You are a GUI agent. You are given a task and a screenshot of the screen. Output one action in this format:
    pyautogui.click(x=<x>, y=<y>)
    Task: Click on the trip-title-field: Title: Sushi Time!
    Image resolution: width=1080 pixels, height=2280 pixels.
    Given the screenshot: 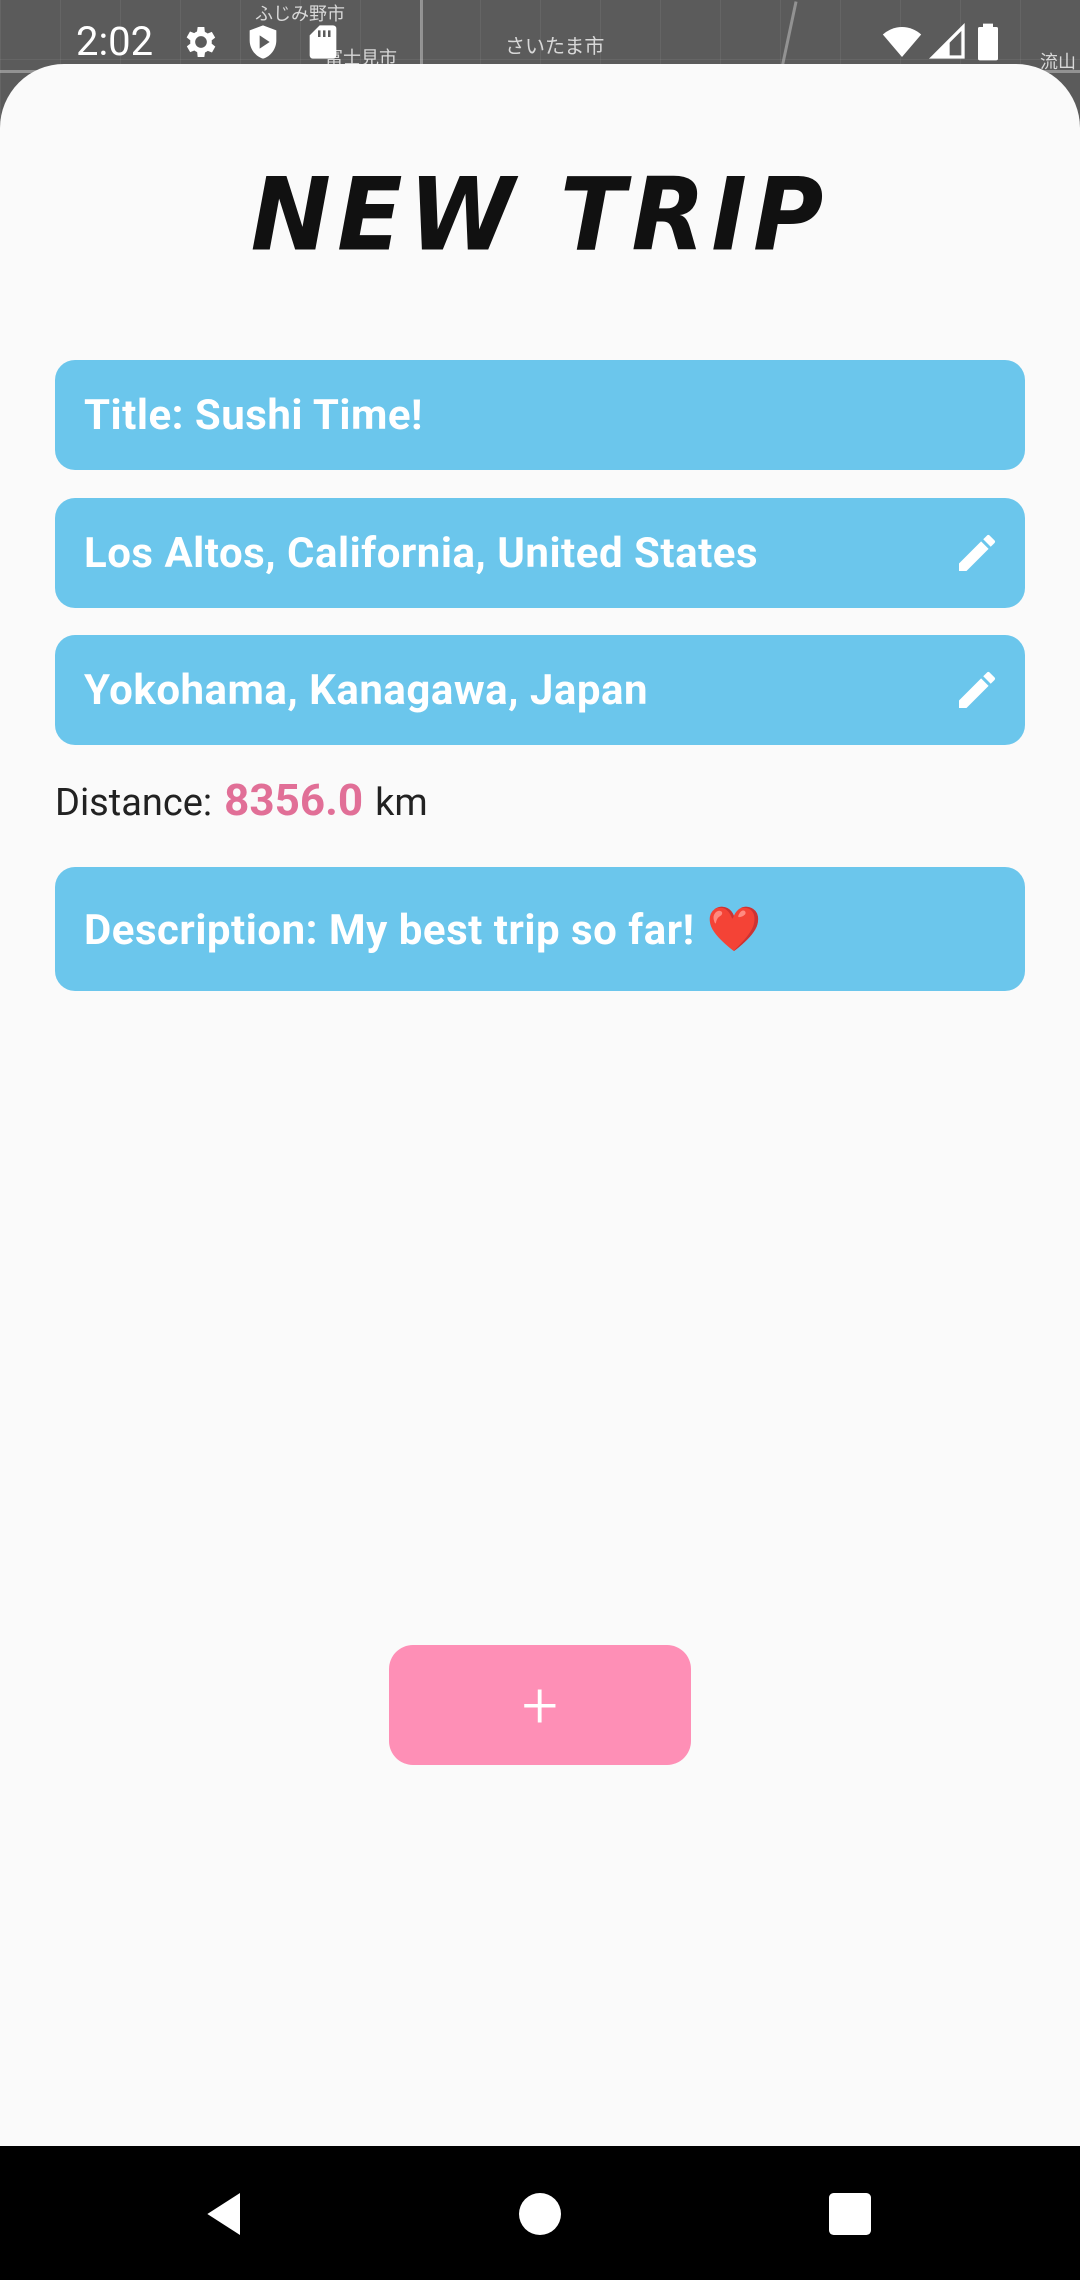 What is the action you would take?
    pyautogui.click(x=540, y=415)
    